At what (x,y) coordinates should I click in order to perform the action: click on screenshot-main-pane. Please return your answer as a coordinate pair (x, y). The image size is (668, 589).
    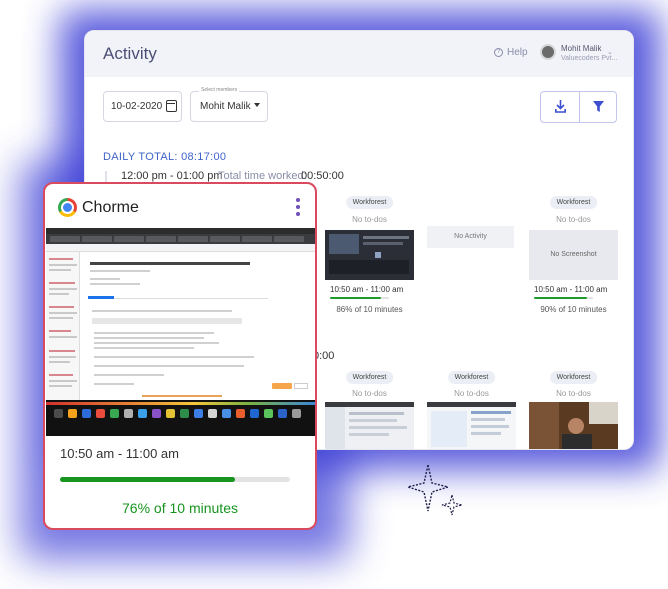
    Looking at the image, I should click on (198, 326).